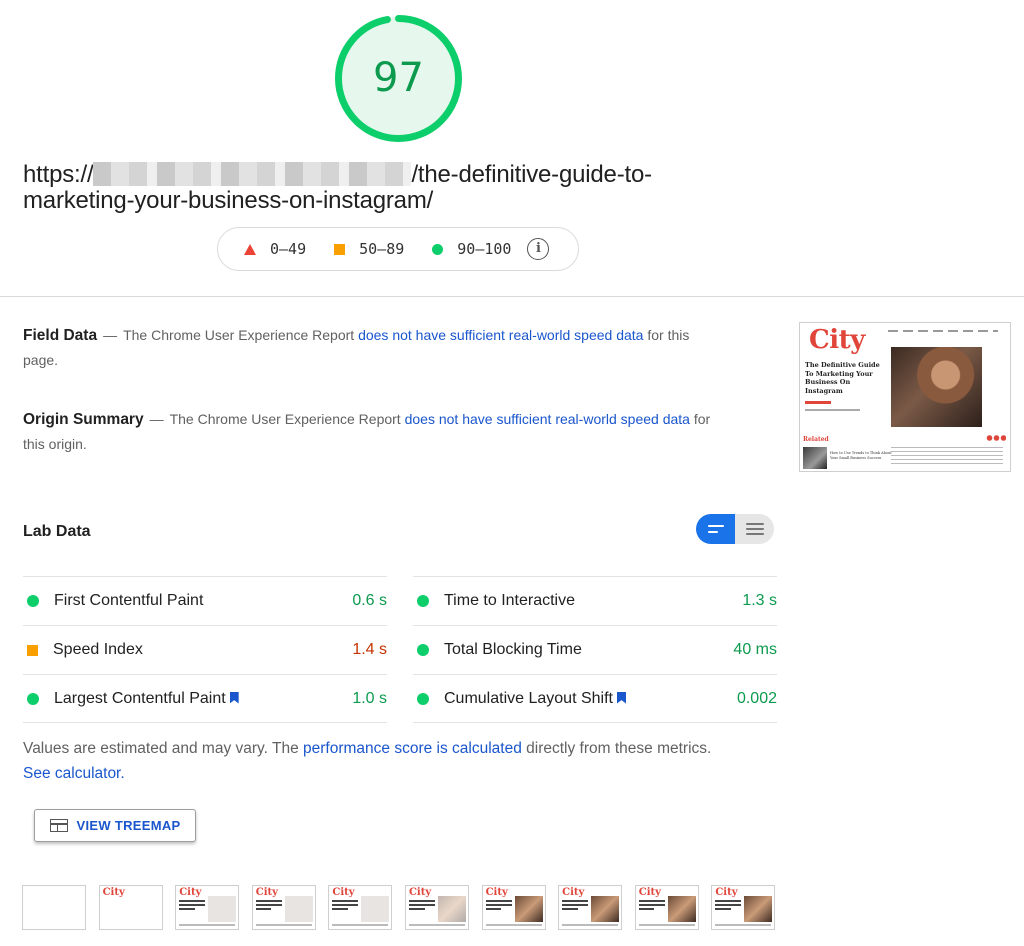 This screenshot has width=1024, height=946. What do you see at coordinates (369, 600) in the screenshot?
I see `metric-value: 0.6 s` at bounding box center [369, 600].